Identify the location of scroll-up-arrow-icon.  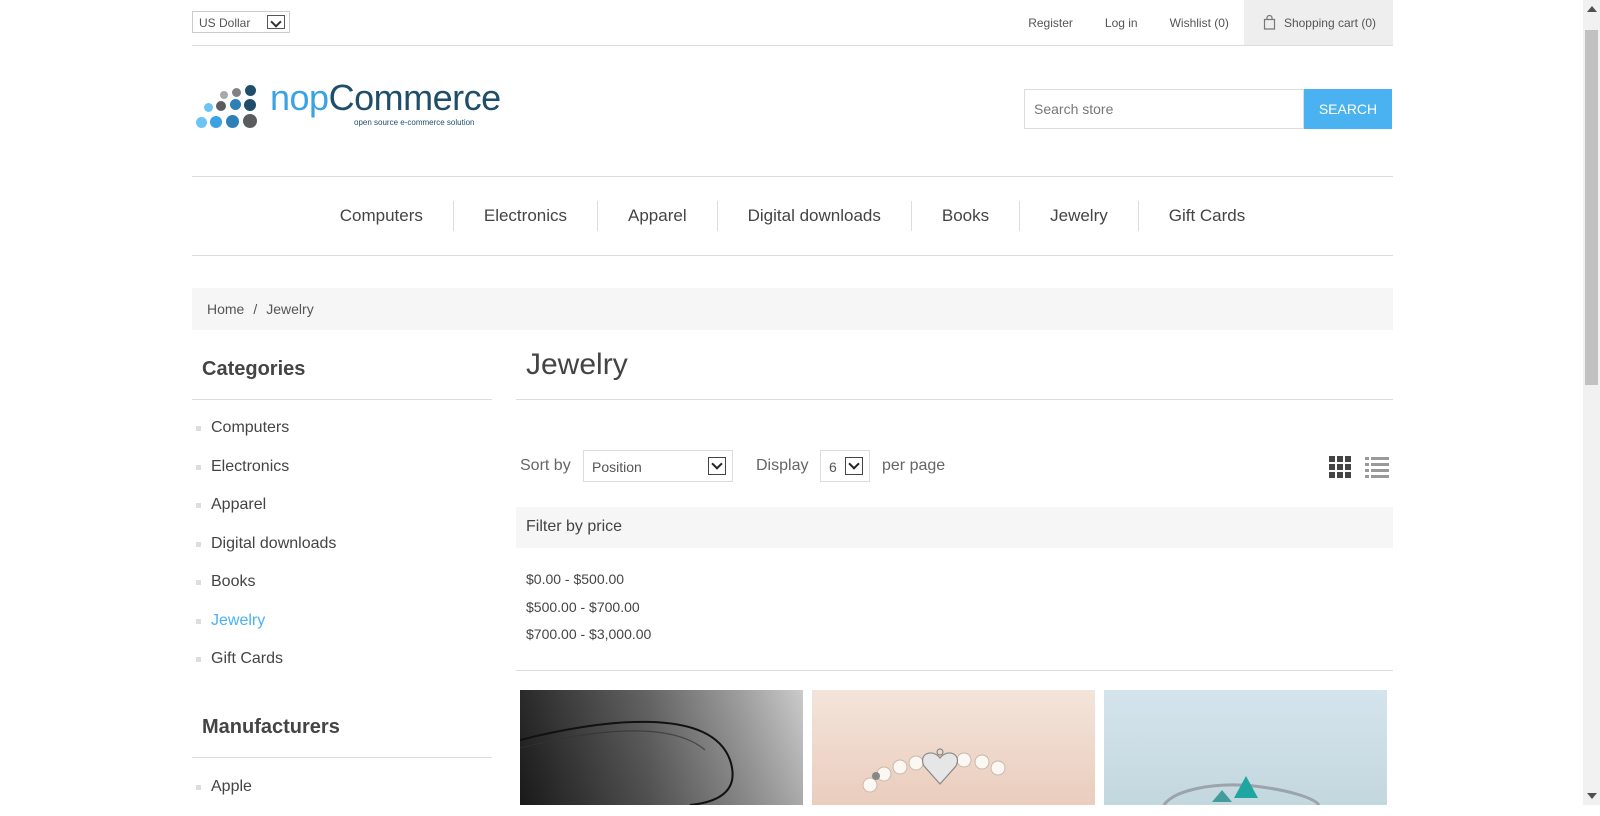
(1592, 9).